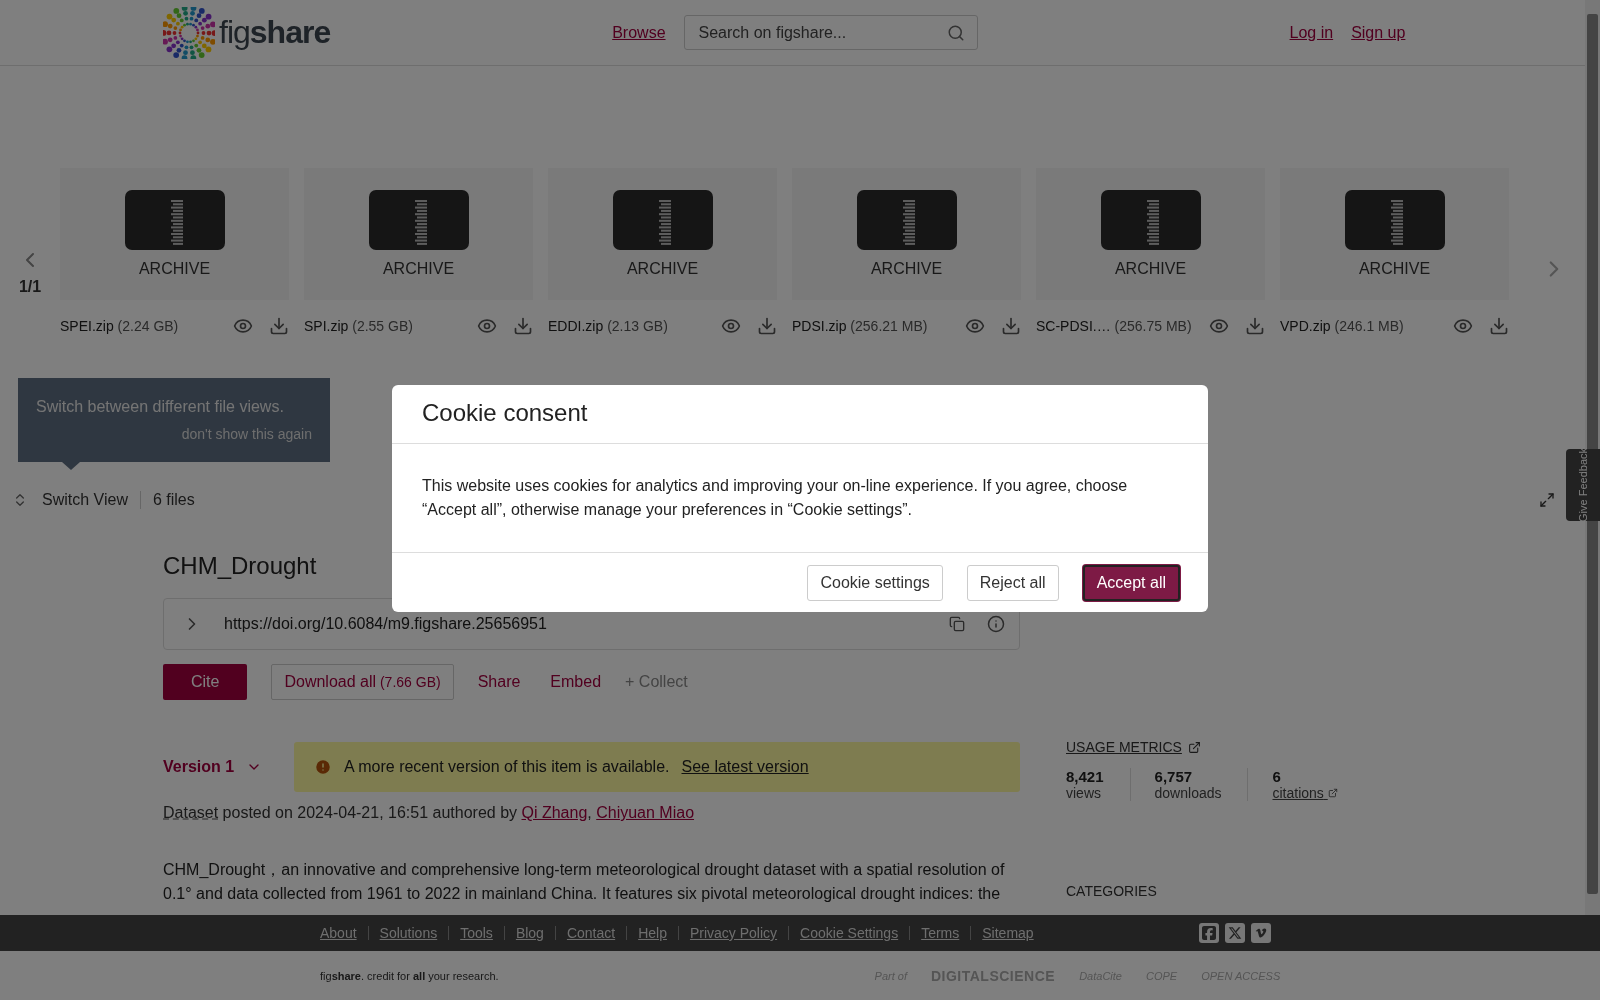 The width and height of the screenshot is (1600, 1000). I want to click on download-all-button: Download all (7.66 GB), so click(362, 682).